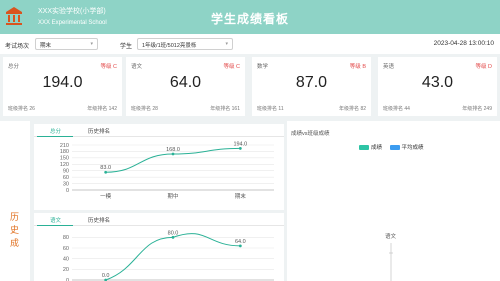  What do you see at coordinates (396, 109) in the screenshot?
I see `card-class-rank: 班级排名 44` at bounding box center [396, 109].